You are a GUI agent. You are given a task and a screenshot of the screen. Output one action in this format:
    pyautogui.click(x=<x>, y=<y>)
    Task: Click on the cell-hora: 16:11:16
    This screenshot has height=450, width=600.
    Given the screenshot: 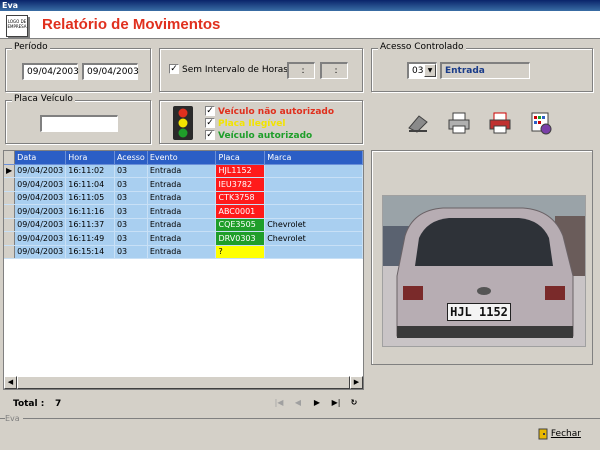 What is the action you would take?
    pyautogui.click(x=90, y=211)
    